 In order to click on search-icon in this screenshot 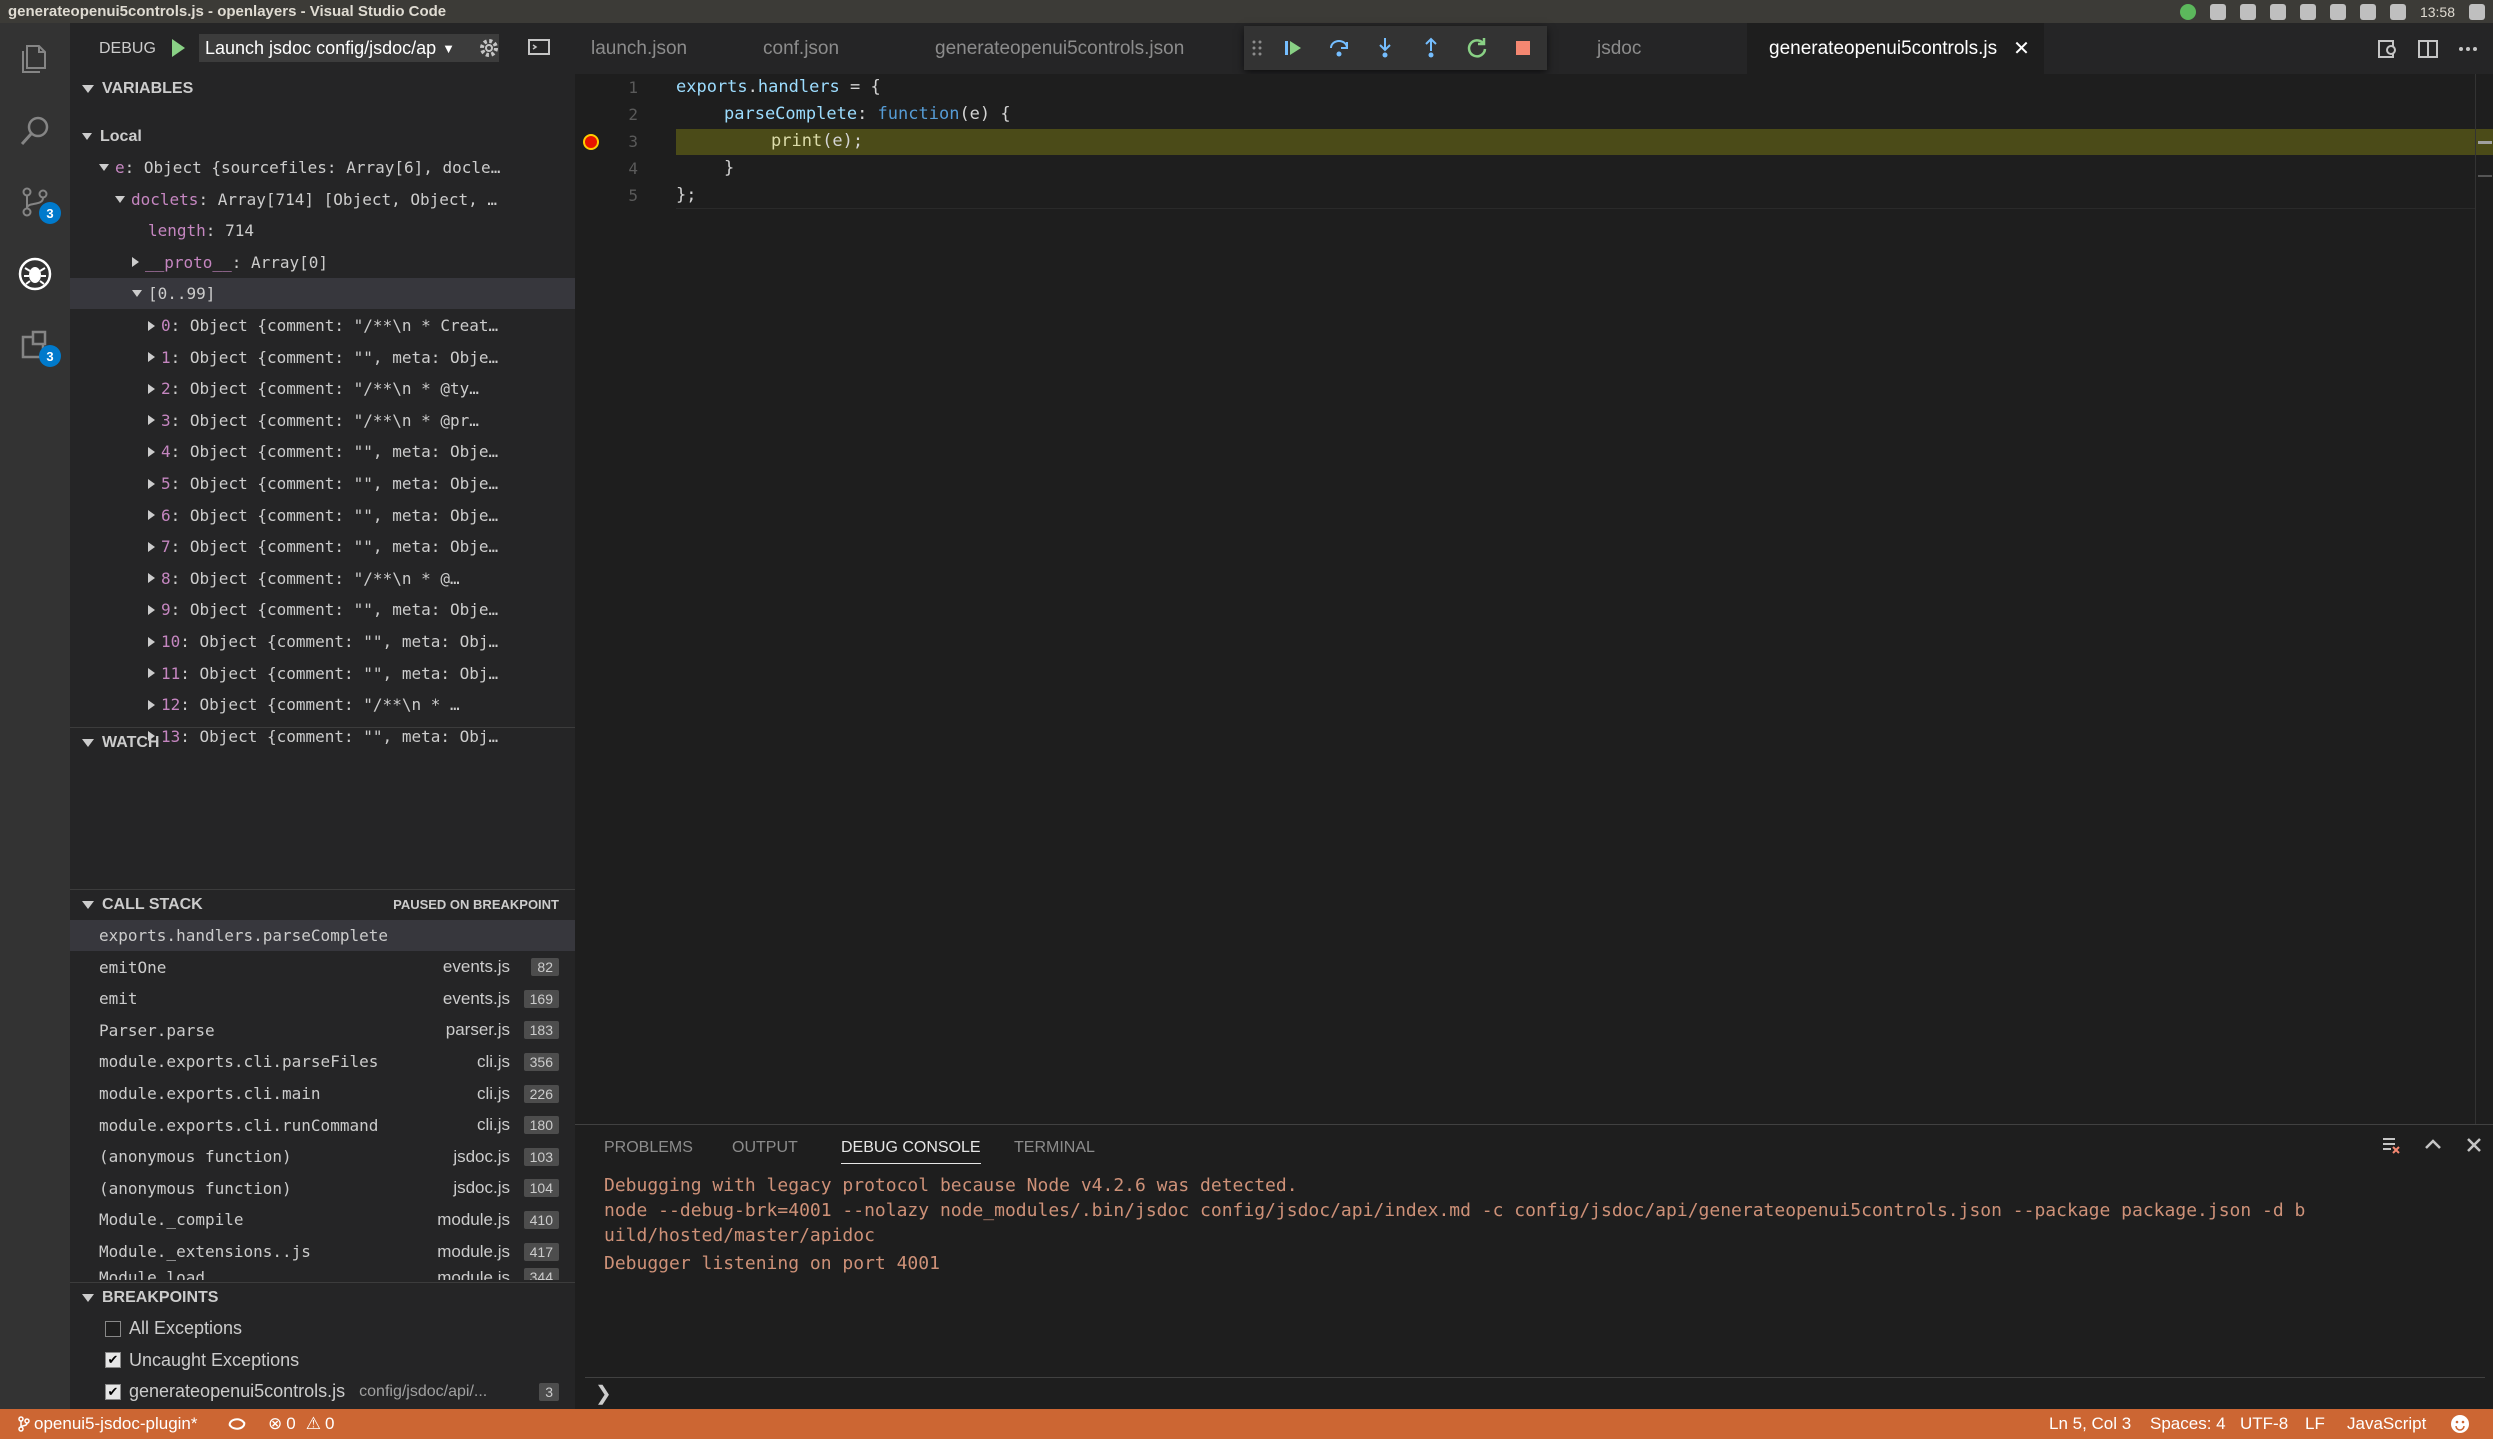, I will do `click(35, 131)`.